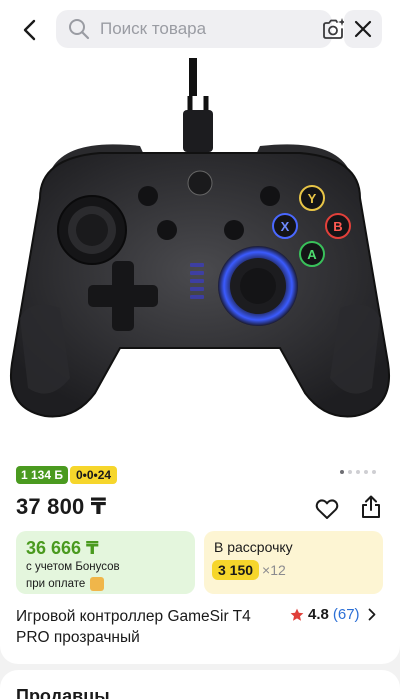 Image resolution: width=400 pixels, height=699 pixels. What do you see at coordinates (42, 475) in the screenshot?
I see `bonus-badge: 1 134 Б` at bounding box center [42, 475].